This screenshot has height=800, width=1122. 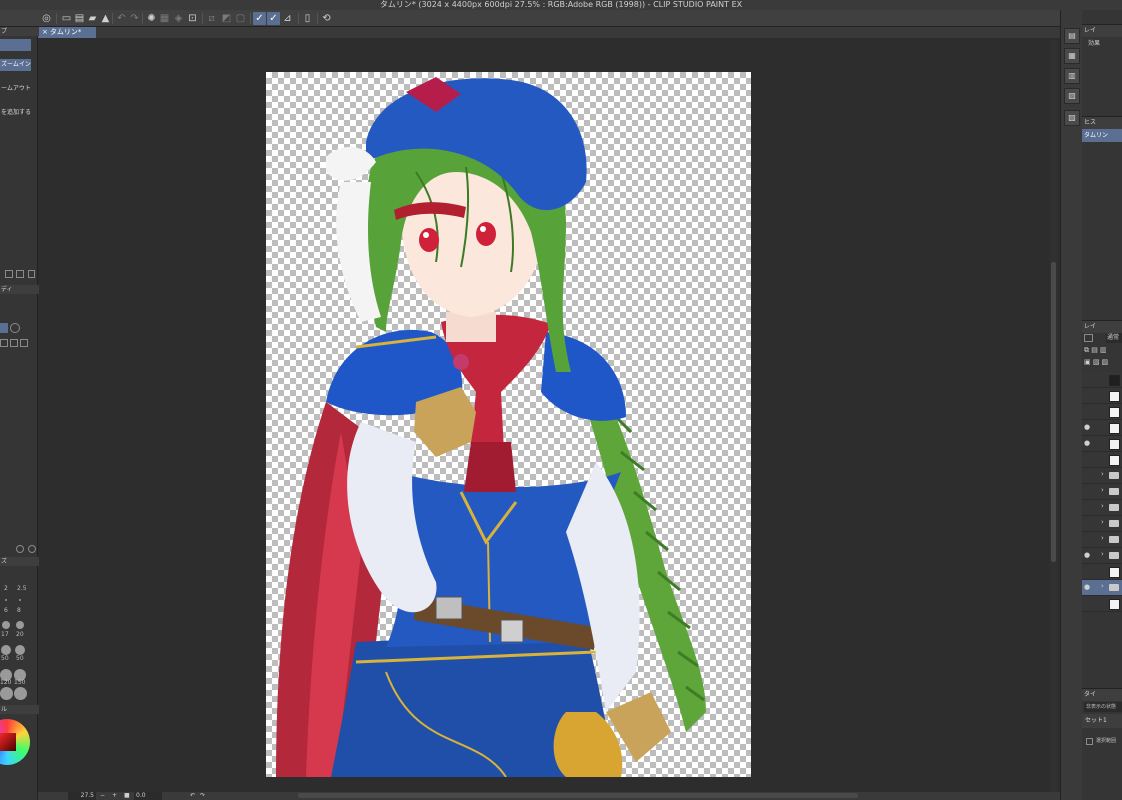 What do you see at coordinates (9, 274) in the screenshot?
I see `add-icon` at bounding box center [9, 274].